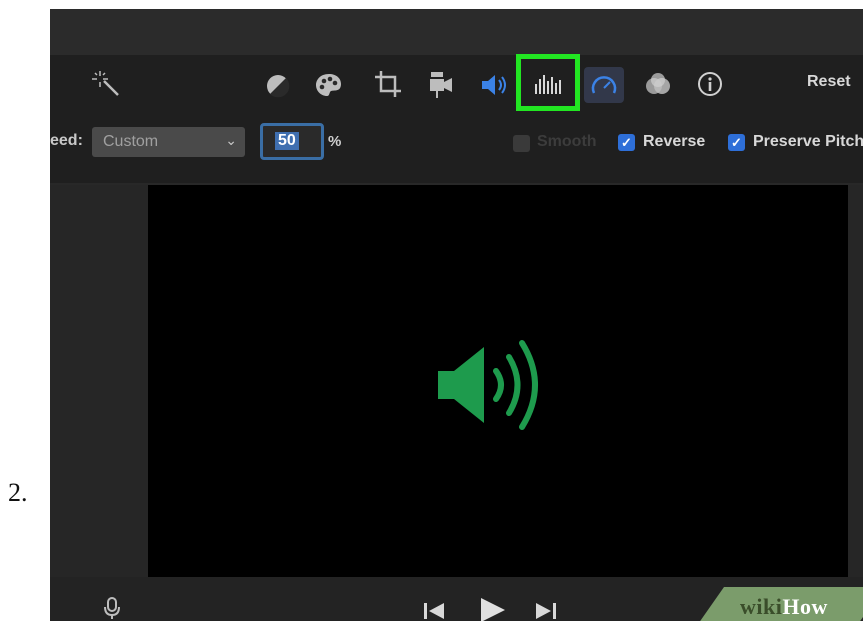  What do you see at coordinates (567, 141) in the screenshot?
I see `smooth-label: Smooth` at bounding box center [567, 141].